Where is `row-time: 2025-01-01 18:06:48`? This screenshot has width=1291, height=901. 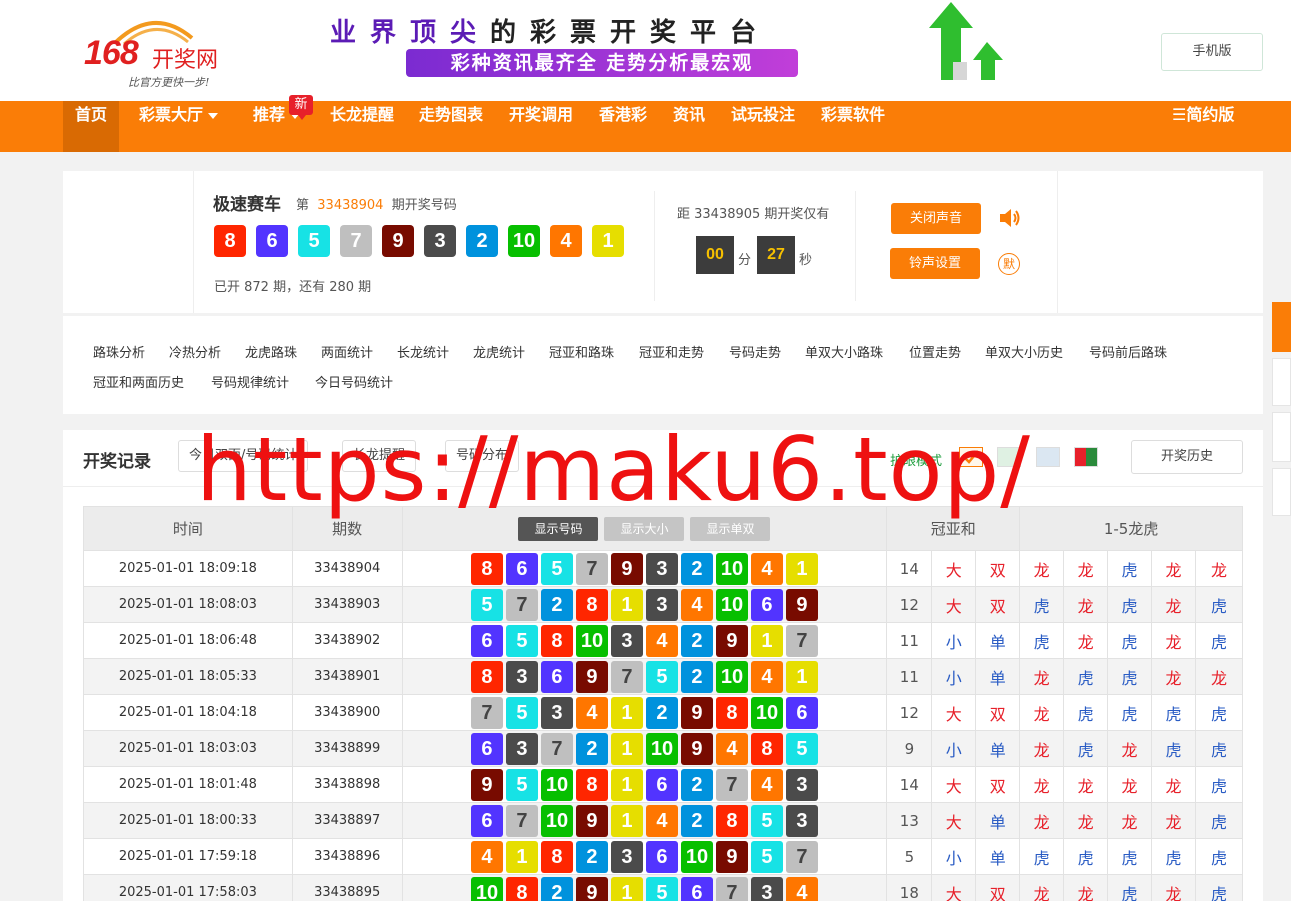 row-time: 2025-01-01 18:06:48 is located at coordinates (188, 640).